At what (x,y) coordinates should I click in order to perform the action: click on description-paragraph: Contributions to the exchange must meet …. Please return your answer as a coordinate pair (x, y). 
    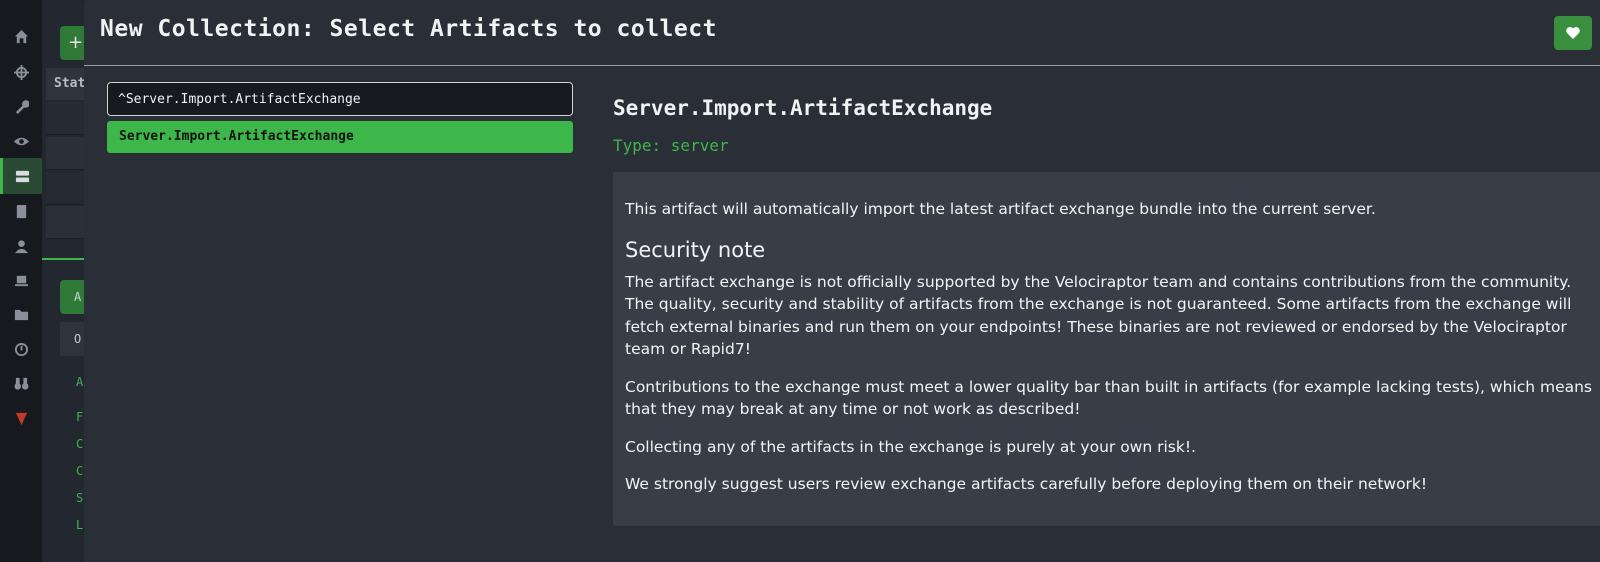
    Looking at the image, I should click on (1109, 398).